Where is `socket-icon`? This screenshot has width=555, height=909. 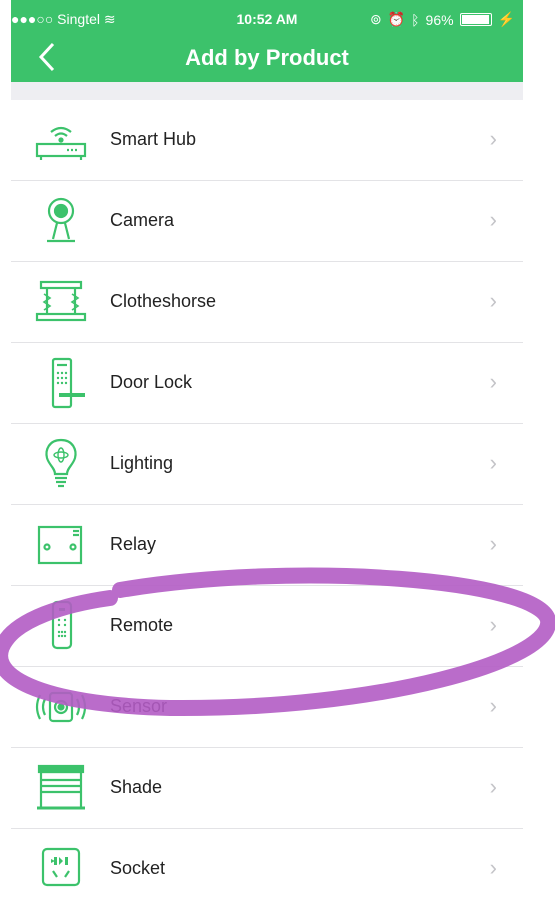
socket-icon is located at coordinates (61, 869).